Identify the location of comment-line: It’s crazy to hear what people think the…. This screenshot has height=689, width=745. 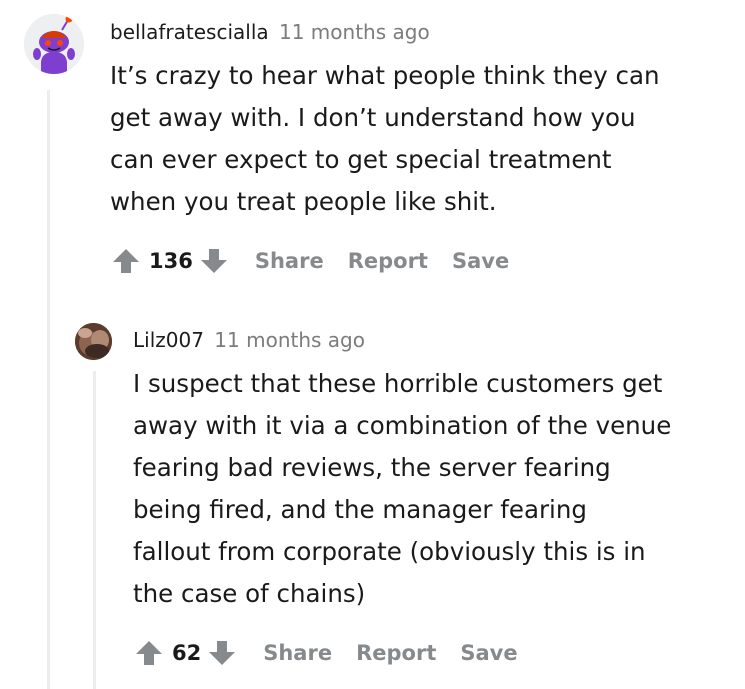
(385, 75).